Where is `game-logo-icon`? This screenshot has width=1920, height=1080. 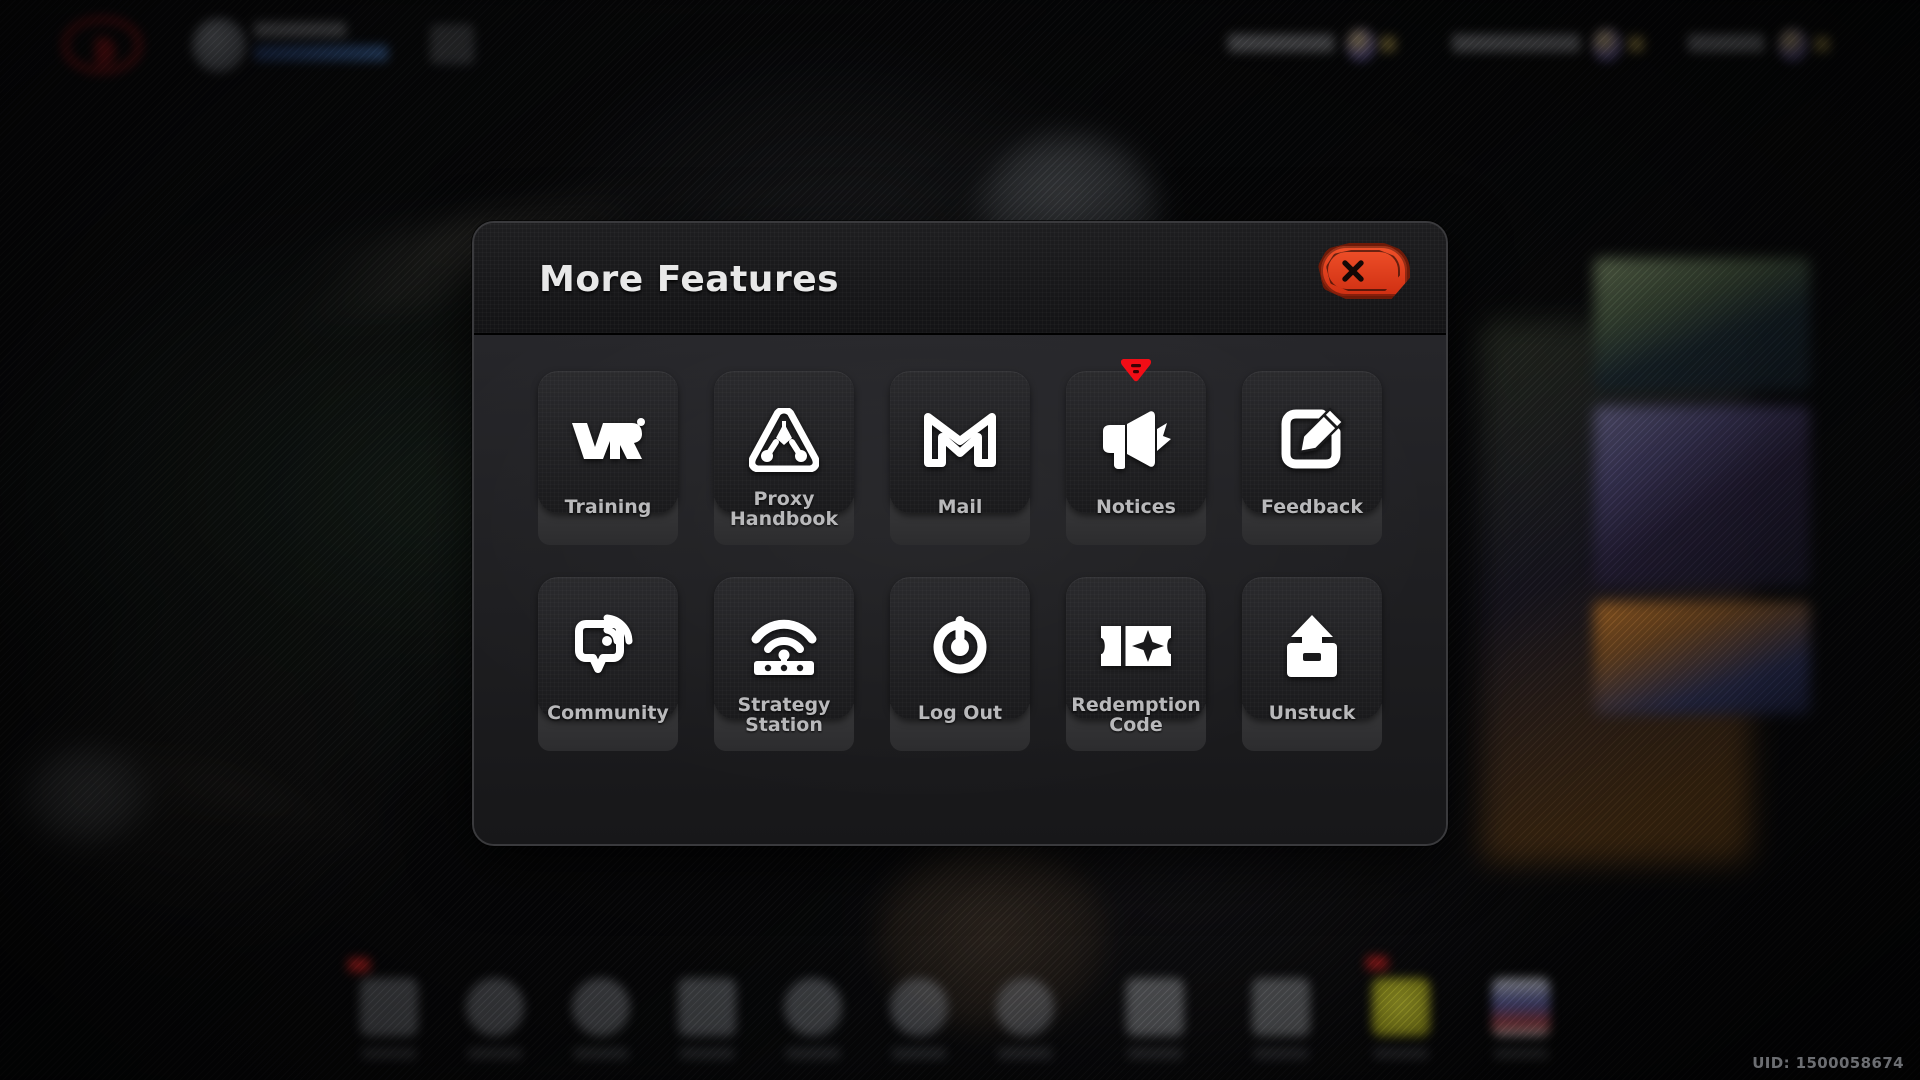
game-logo-icon is located at coordinates (102, 45).